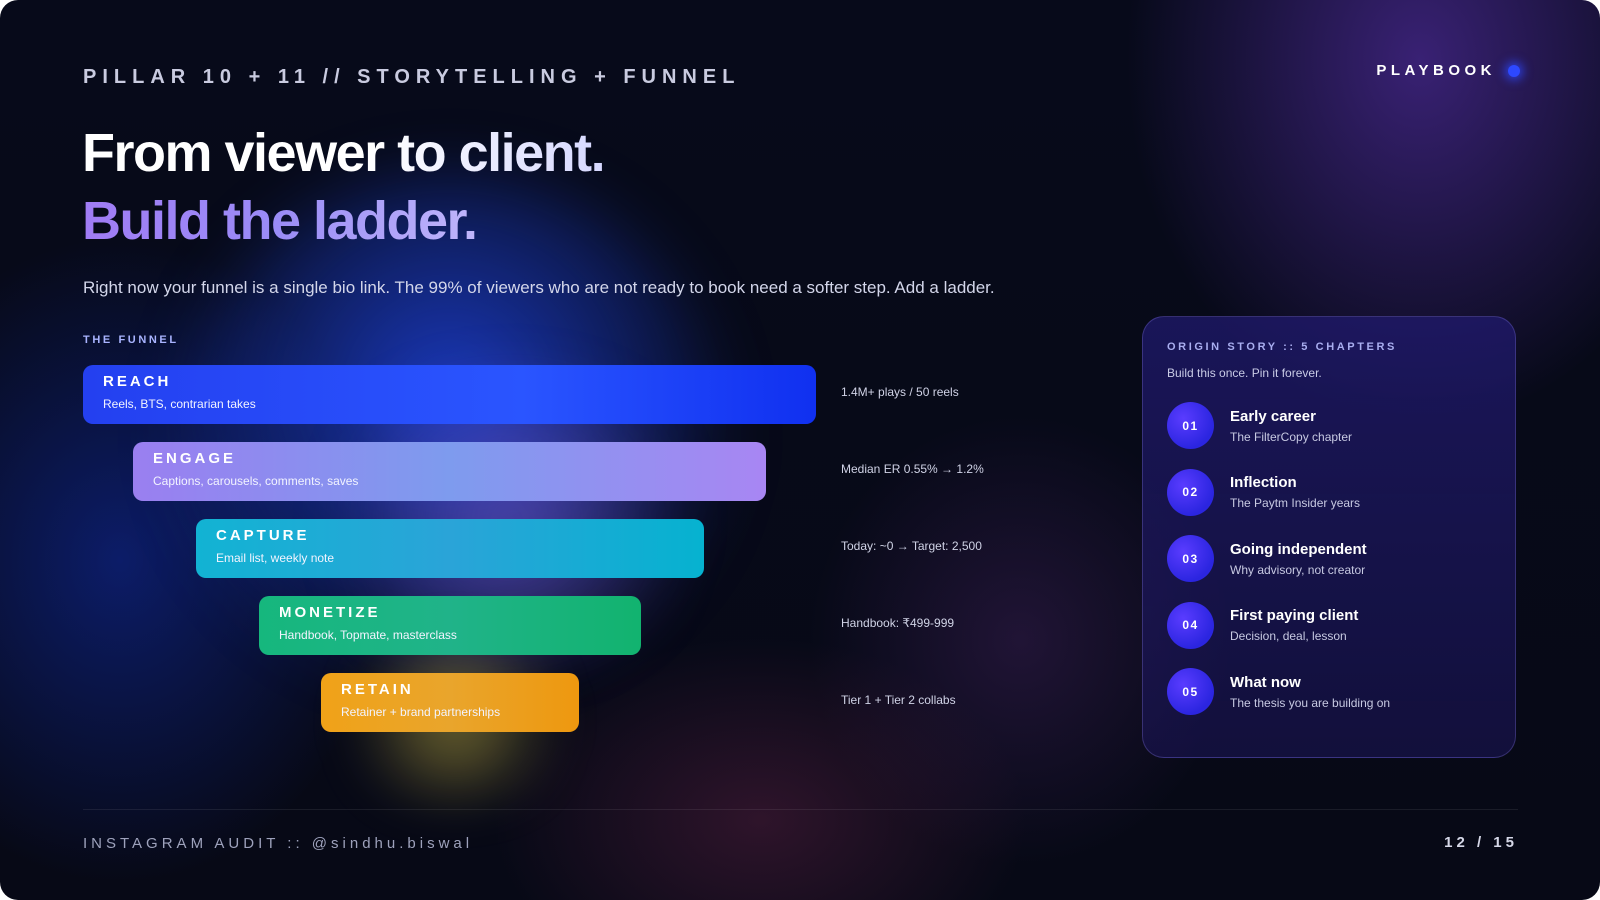  Describe the element at coordinates (898, 623) in the screenshot. I see `funnel-metric: Handbook: ₹499-999` at that location.